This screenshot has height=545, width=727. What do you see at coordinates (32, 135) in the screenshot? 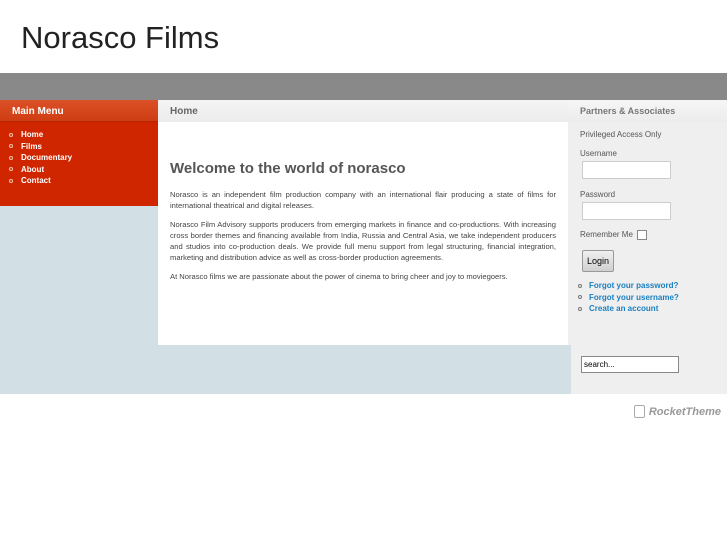
I see `menu-label: Home` at bounding box center [32, 135].